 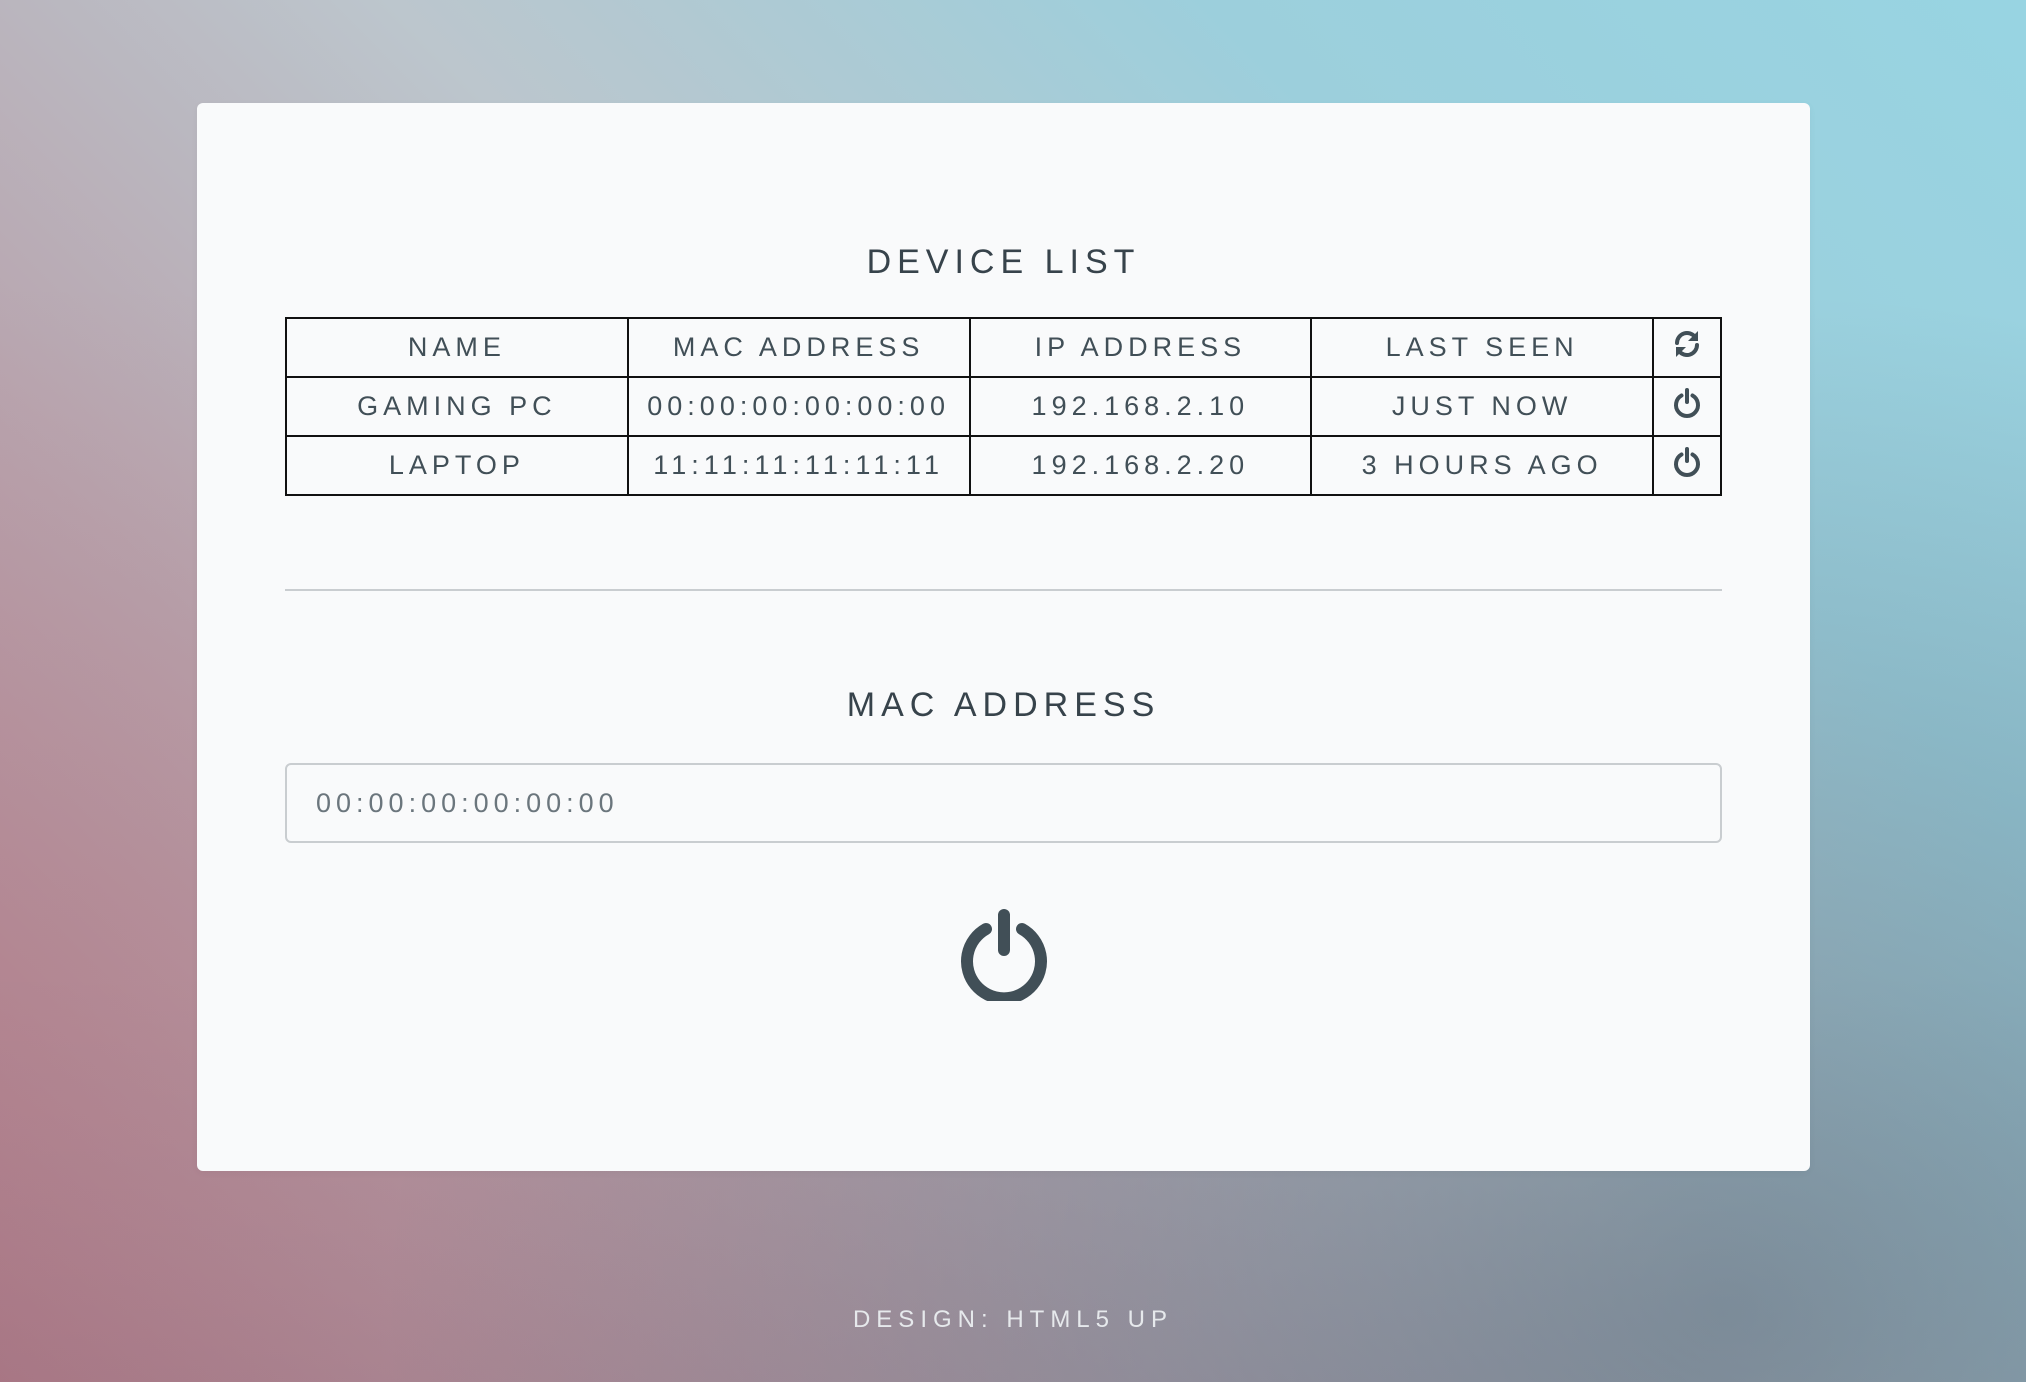 I want to click on column-header-last-seen: LAST SEEN, so click(x=1482, y=347).